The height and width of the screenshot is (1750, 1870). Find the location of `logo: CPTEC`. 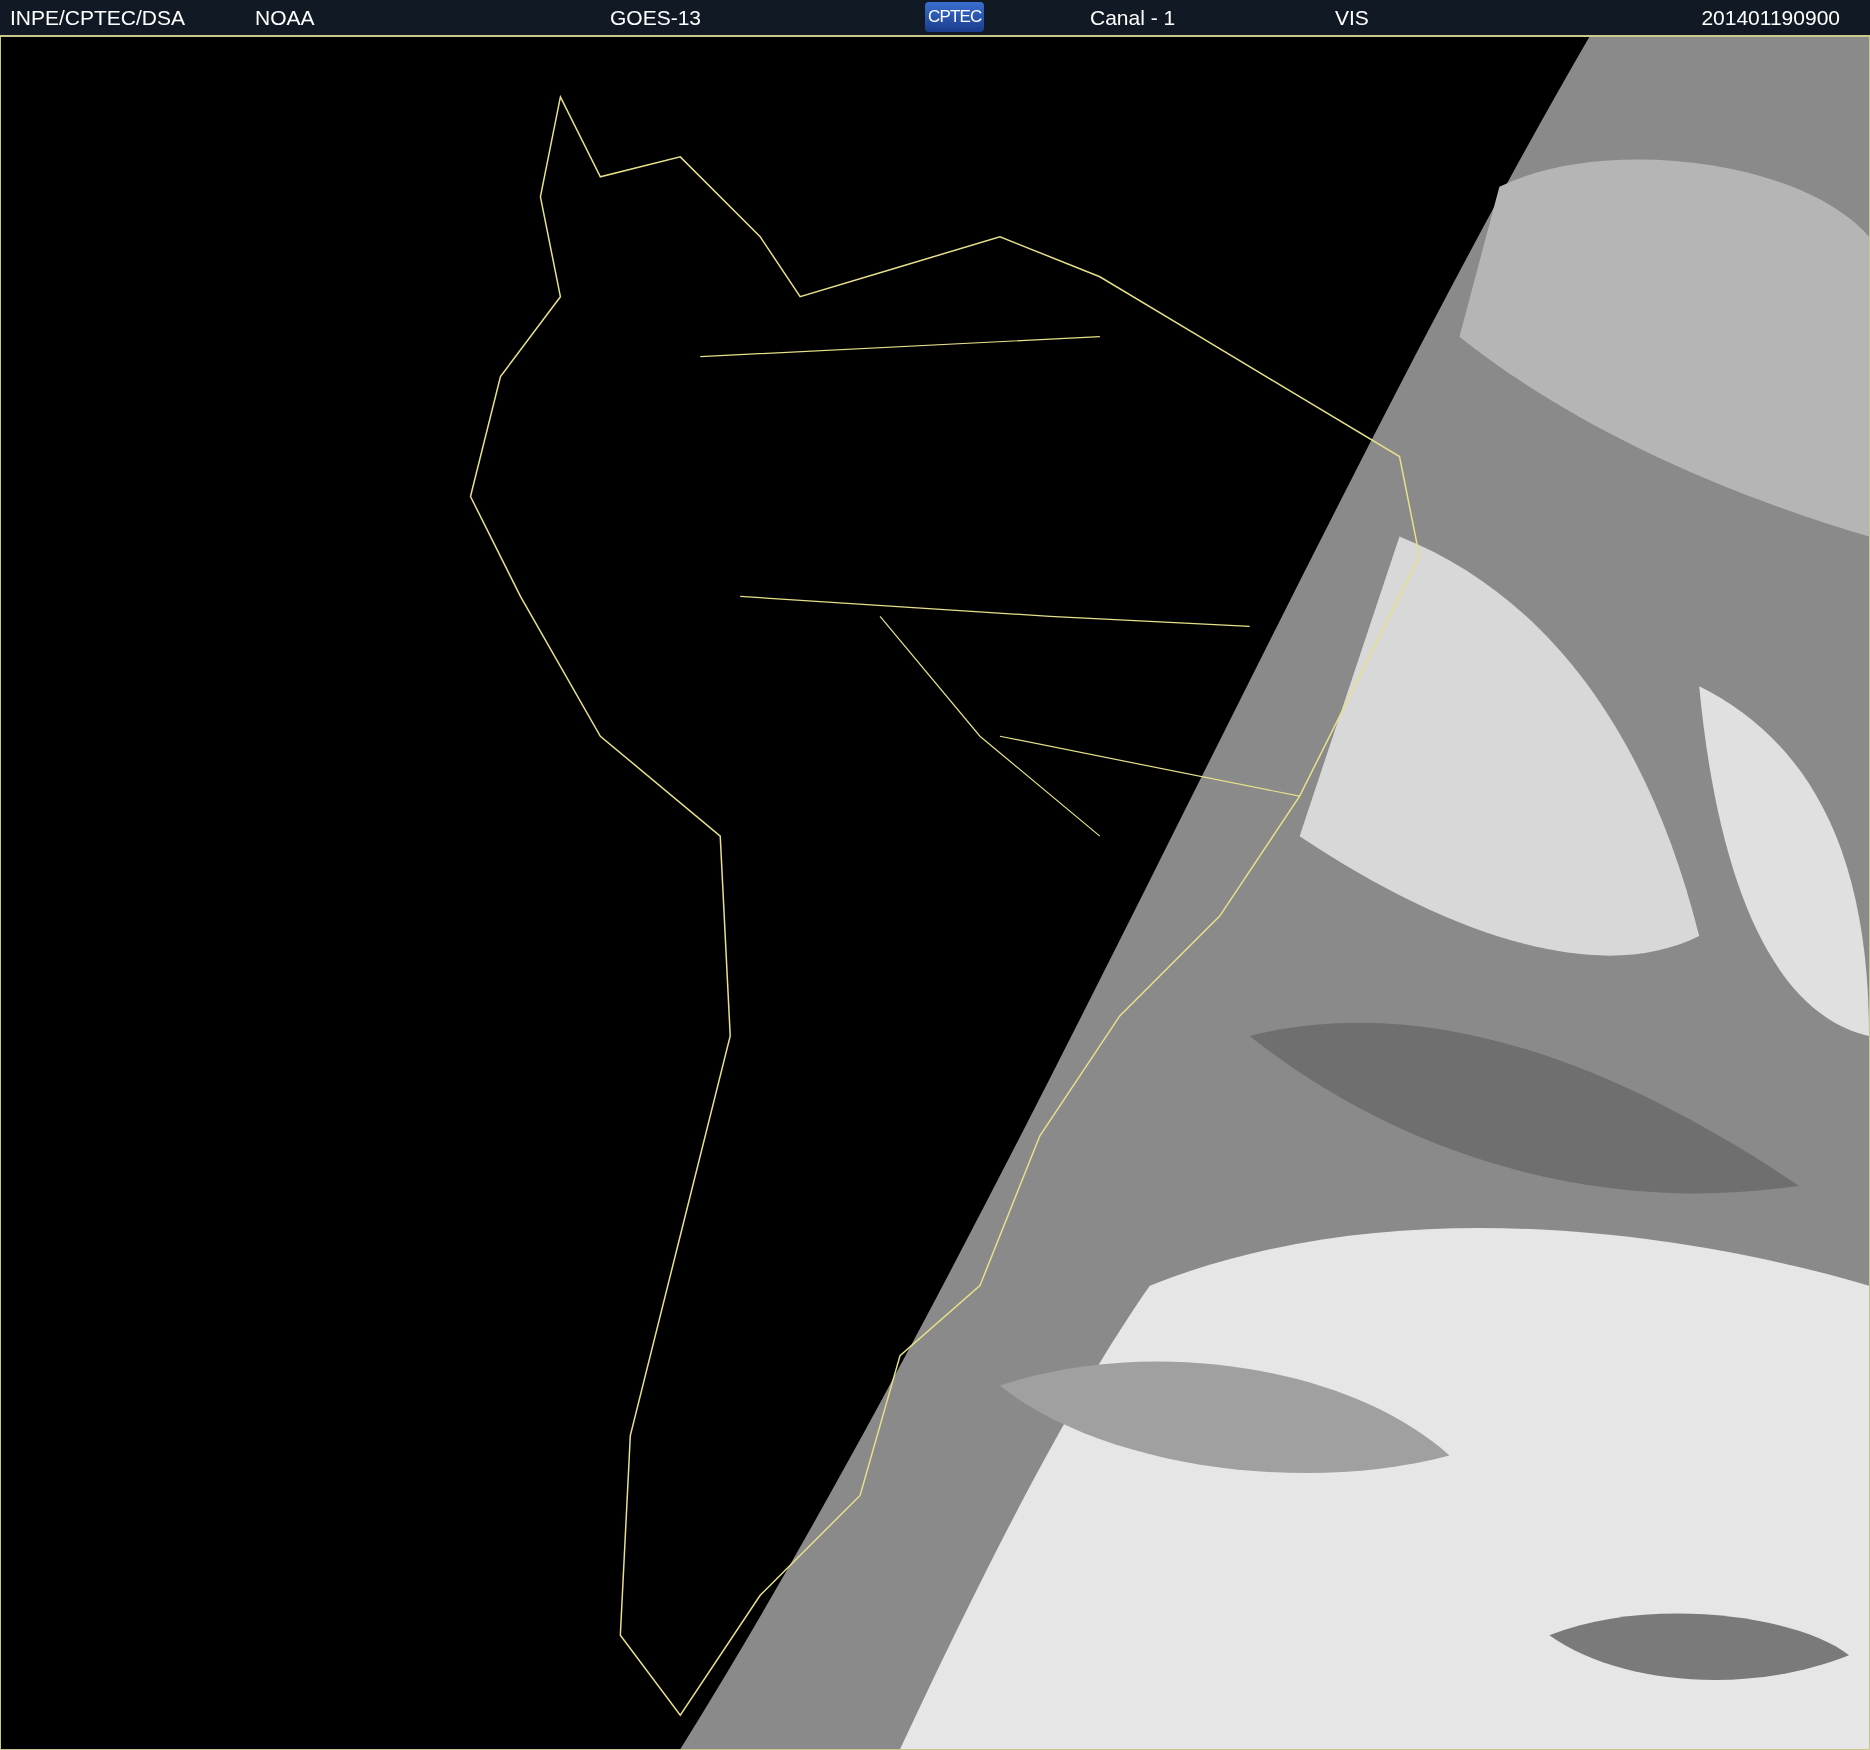

logo: CPTEC is located at coordinates (955, 17).